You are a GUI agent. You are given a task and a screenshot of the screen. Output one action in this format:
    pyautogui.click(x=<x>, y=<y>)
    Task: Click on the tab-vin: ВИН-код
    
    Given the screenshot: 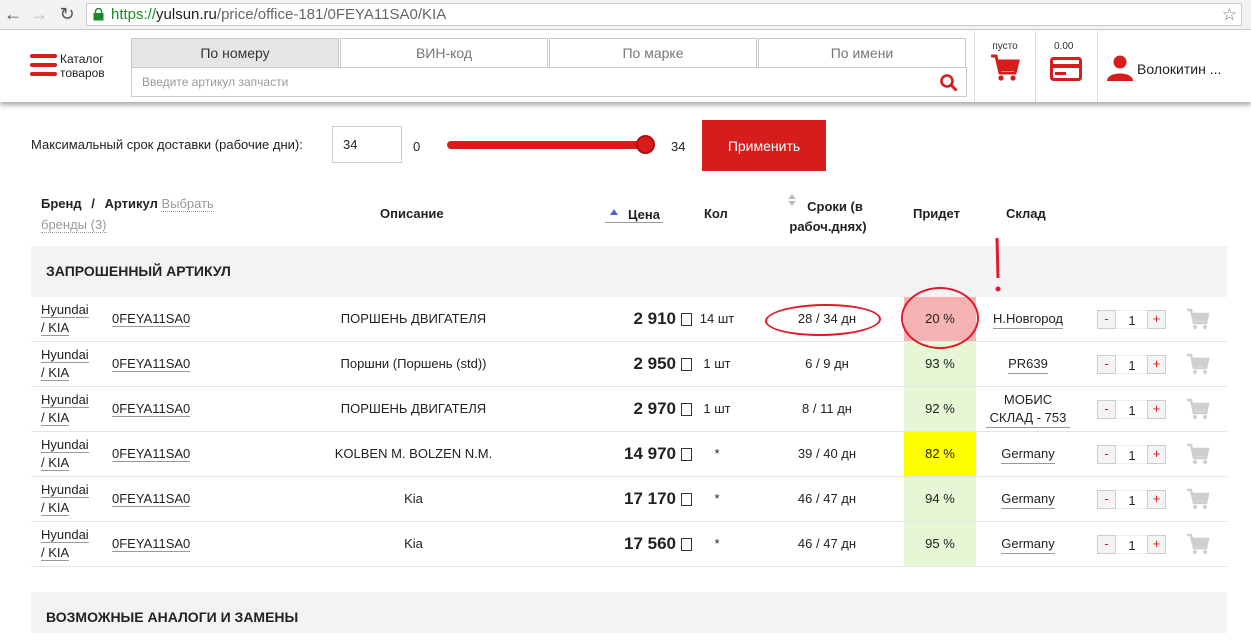 What is the action you would take?
    pyautogui.click(x=444, y=52)
    